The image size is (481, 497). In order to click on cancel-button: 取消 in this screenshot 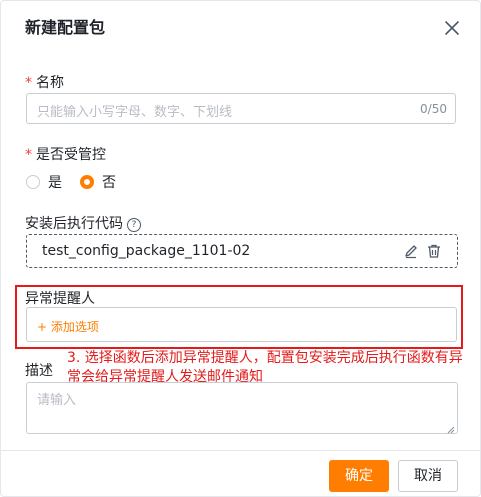, I will do `click(428, 476)`.